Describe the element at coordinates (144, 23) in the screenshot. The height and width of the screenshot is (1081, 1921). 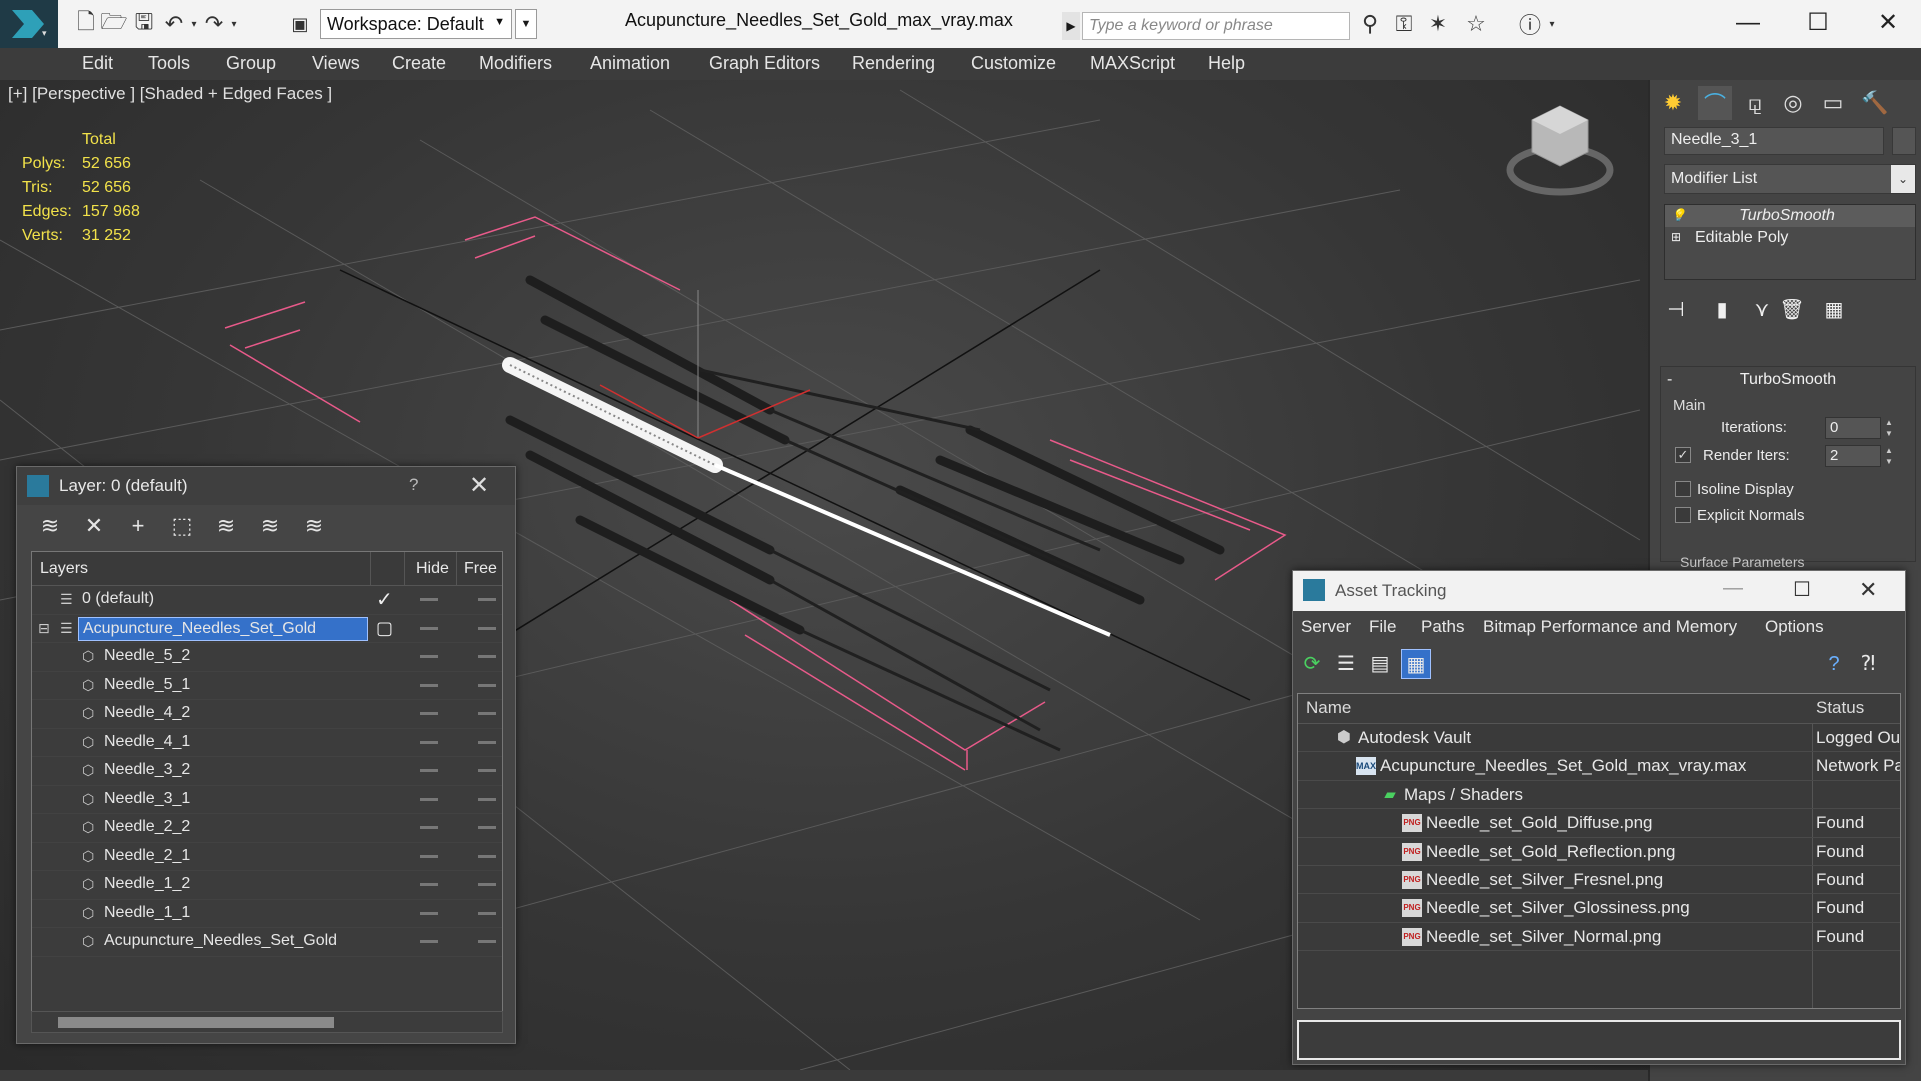
I see `save-icon: 🖫` at that location.